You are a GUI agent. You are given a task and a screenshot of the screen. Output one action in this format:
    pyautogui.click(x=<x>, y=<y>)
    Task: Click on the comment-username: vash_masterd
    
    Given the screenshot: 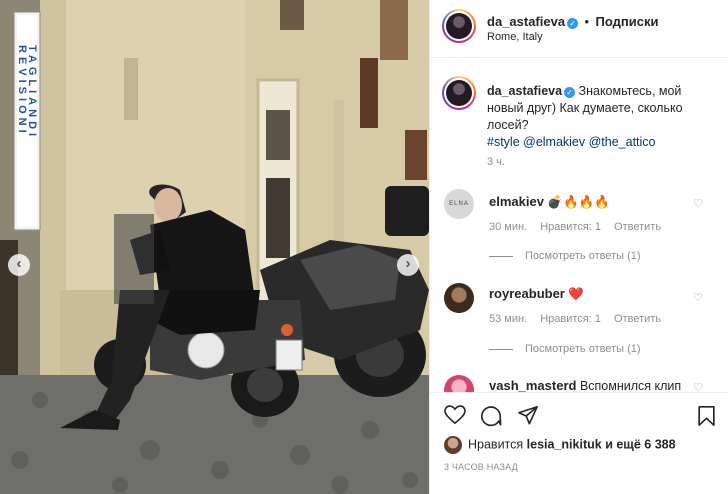 What is the action you would take?
    pyautogui.click(x=532, y=385)
    